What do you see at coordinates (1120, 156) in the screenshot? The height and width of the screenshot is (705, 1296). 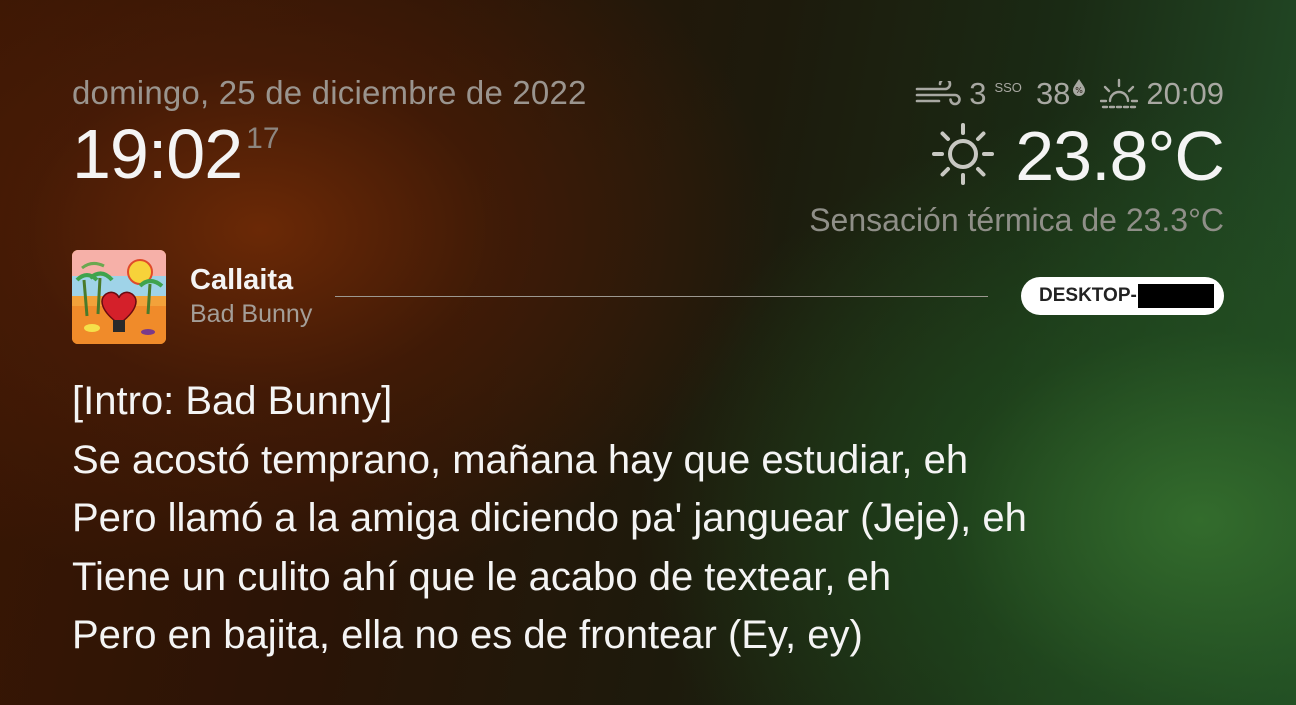 I see `temperature: 23.8°C` at bounding box center [1120, 156].